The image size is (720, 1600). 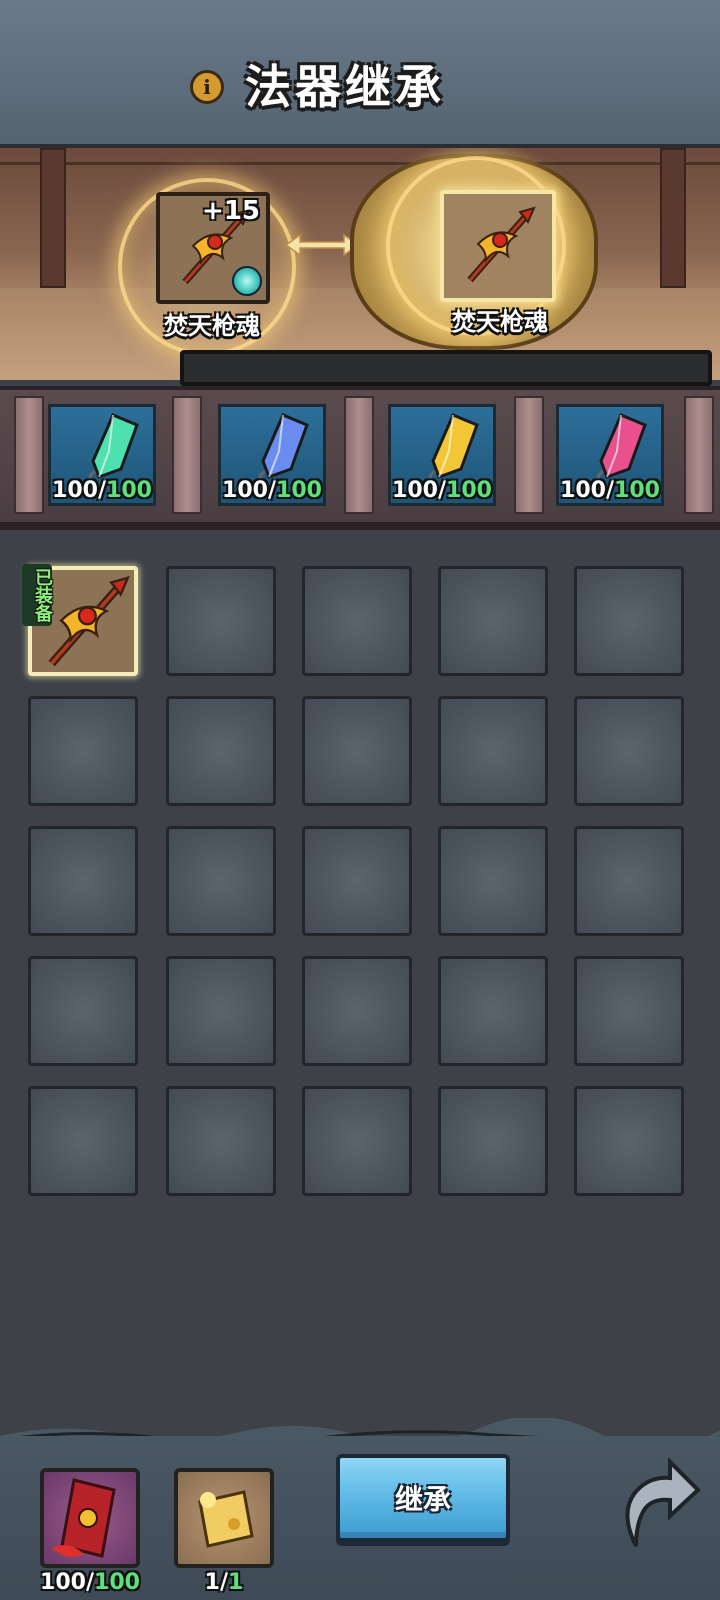 I want to click on back-arrow-icon, so click(x=657, y=1504).